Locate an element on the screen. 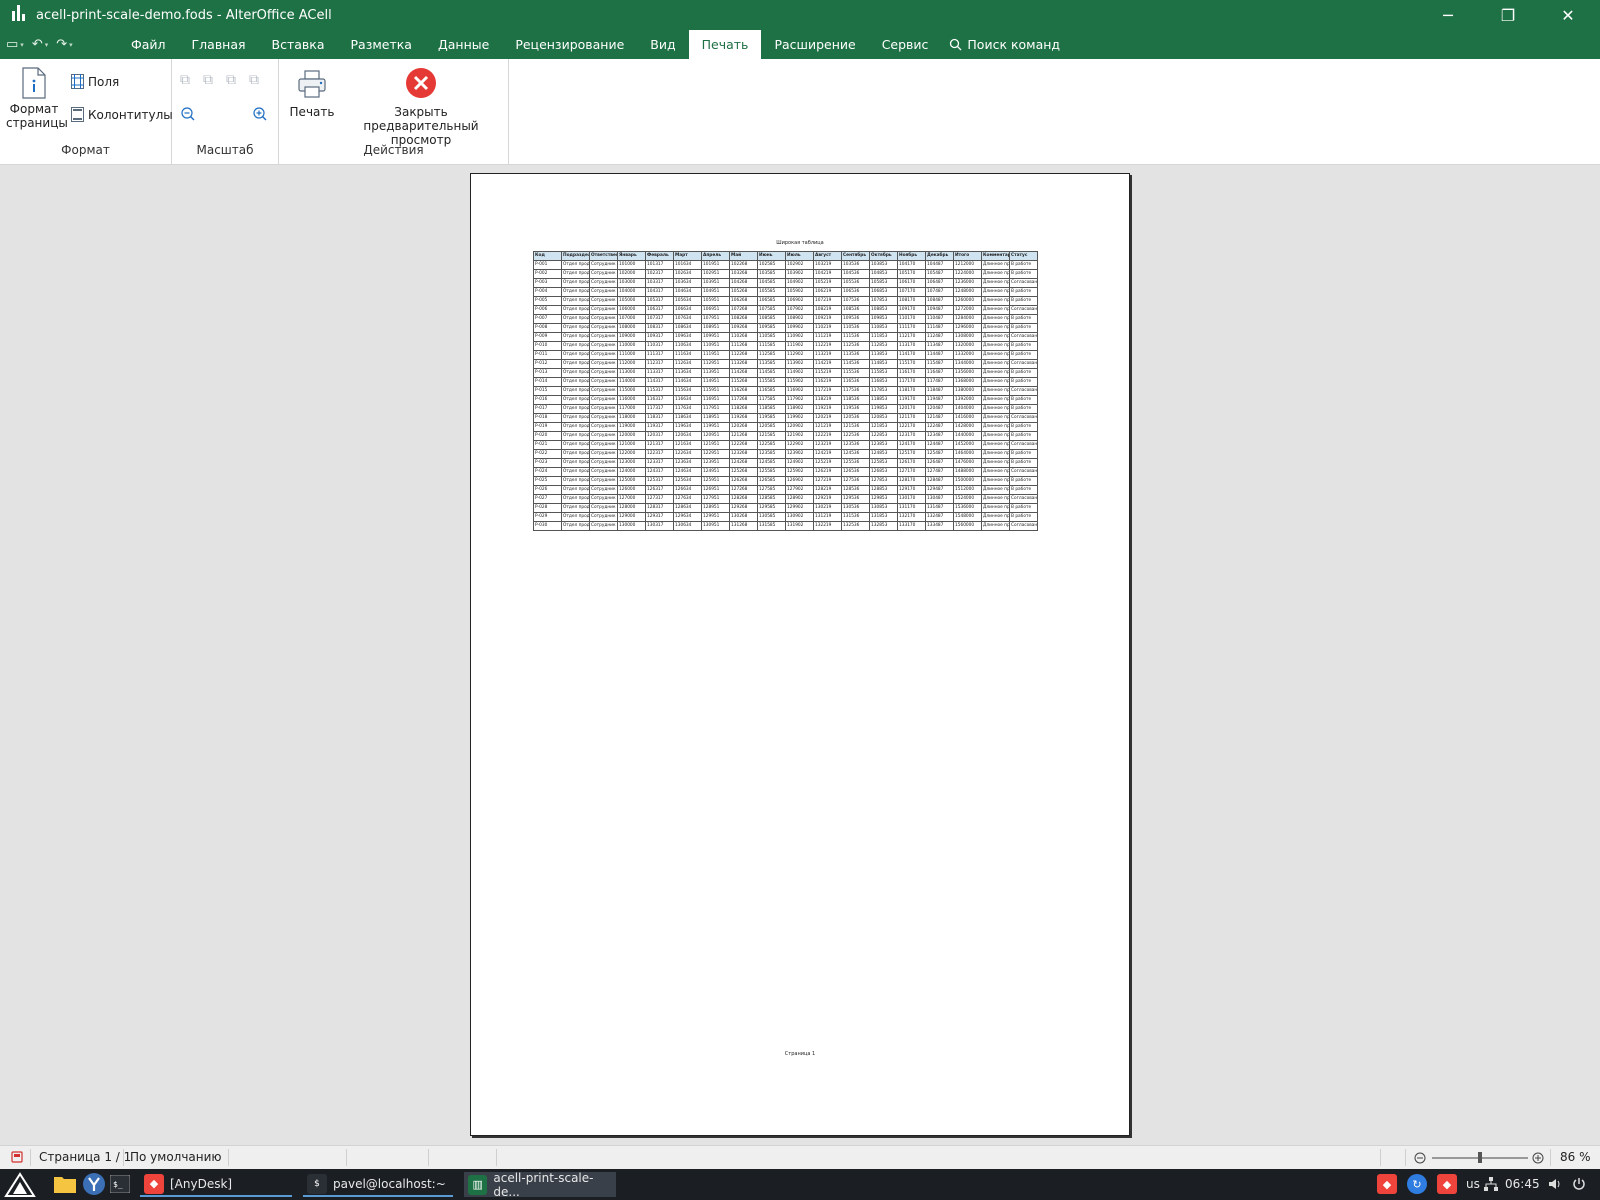 The image size is (1600, 1200). table-cell: 120268 is located at coordinates (743, 427).